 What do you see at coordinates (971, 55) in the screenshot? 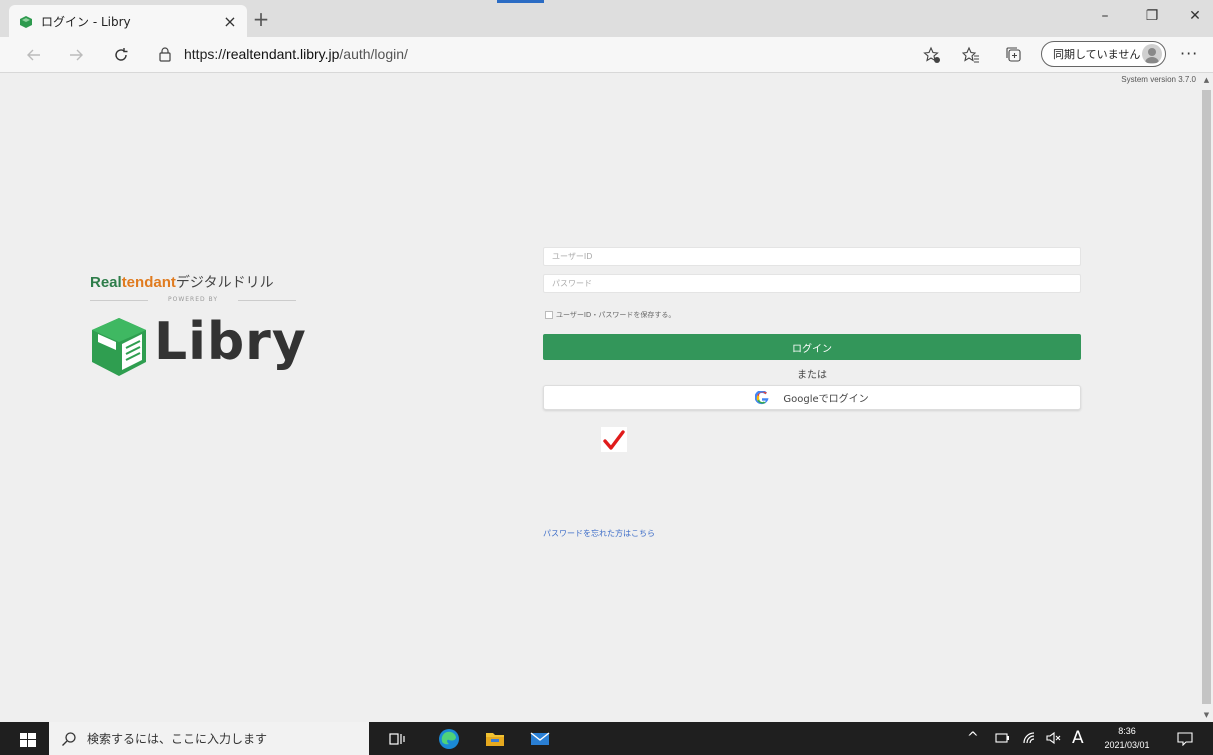
I see `favorites-icon` at bounding box center [971, 55].